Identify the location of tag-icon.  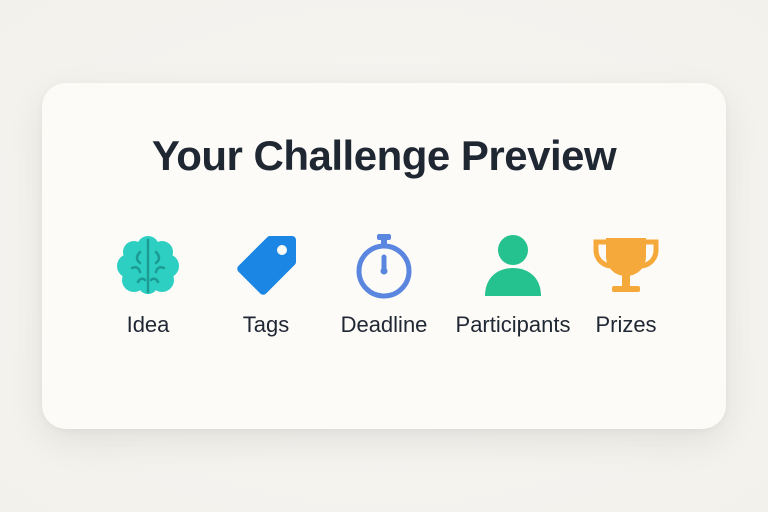
(266, 266).